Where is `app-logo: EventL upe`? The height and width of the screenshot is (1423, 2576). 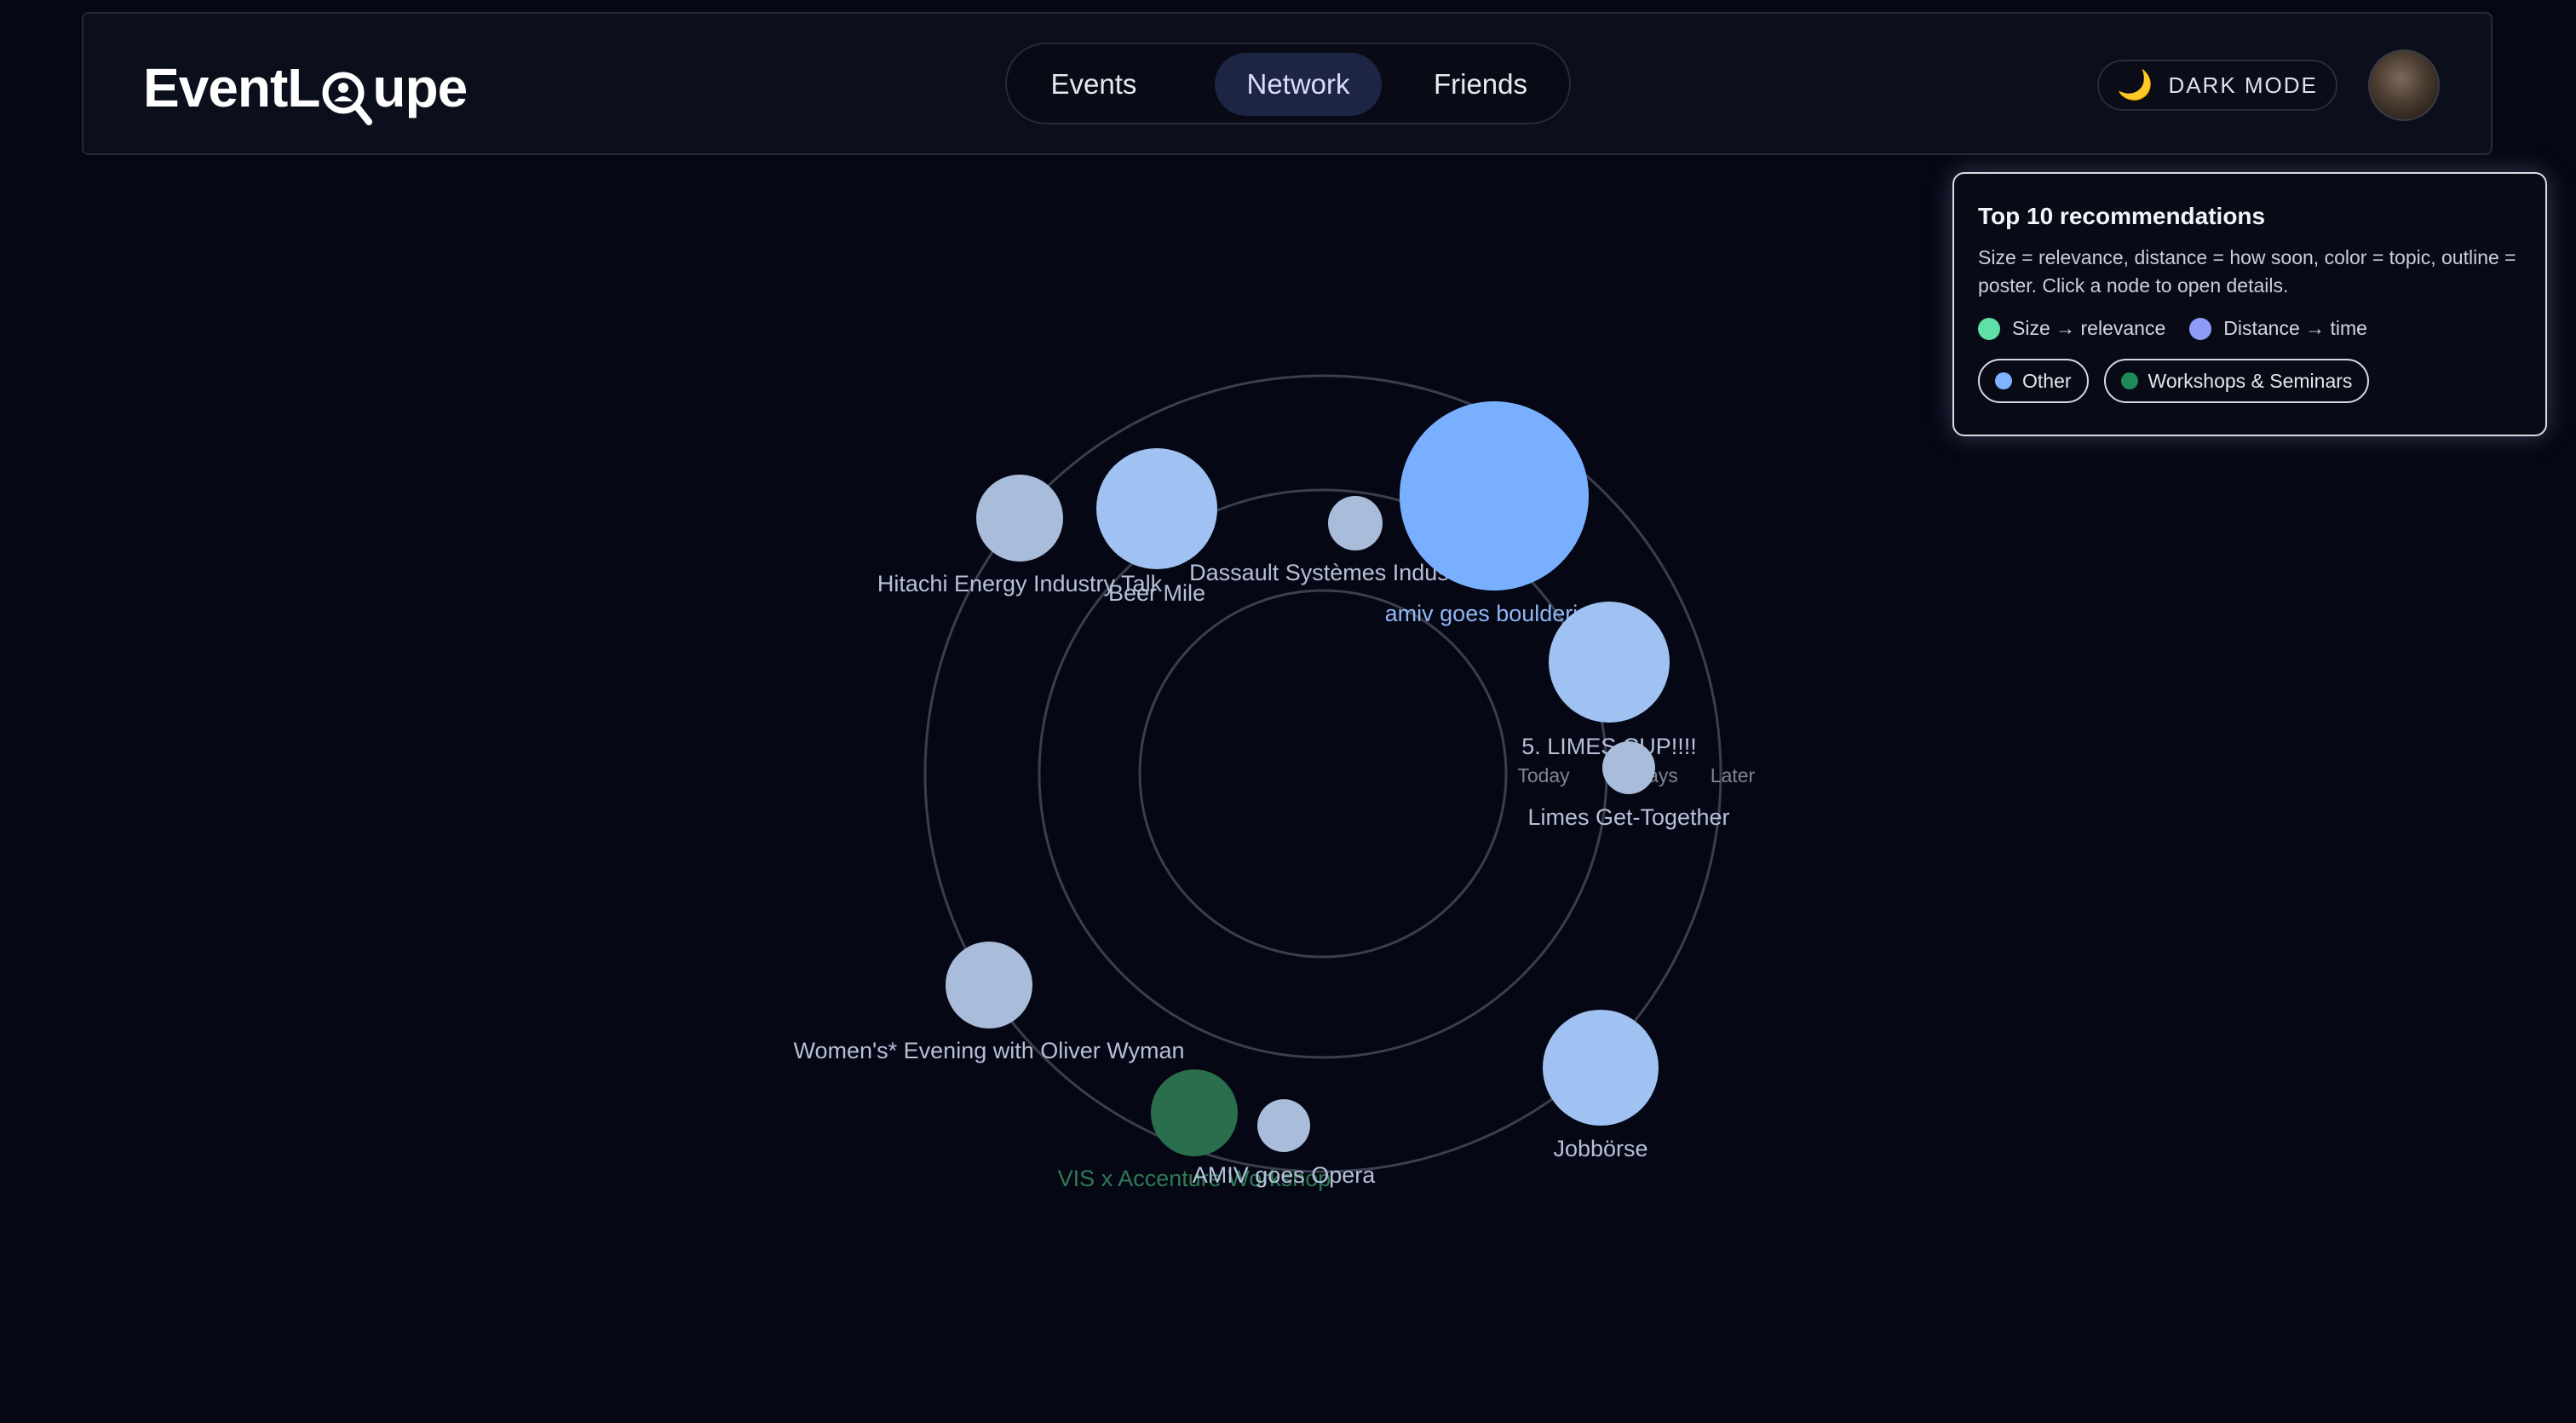
app-logo: EventL upe is located at coordinates (306, 90).